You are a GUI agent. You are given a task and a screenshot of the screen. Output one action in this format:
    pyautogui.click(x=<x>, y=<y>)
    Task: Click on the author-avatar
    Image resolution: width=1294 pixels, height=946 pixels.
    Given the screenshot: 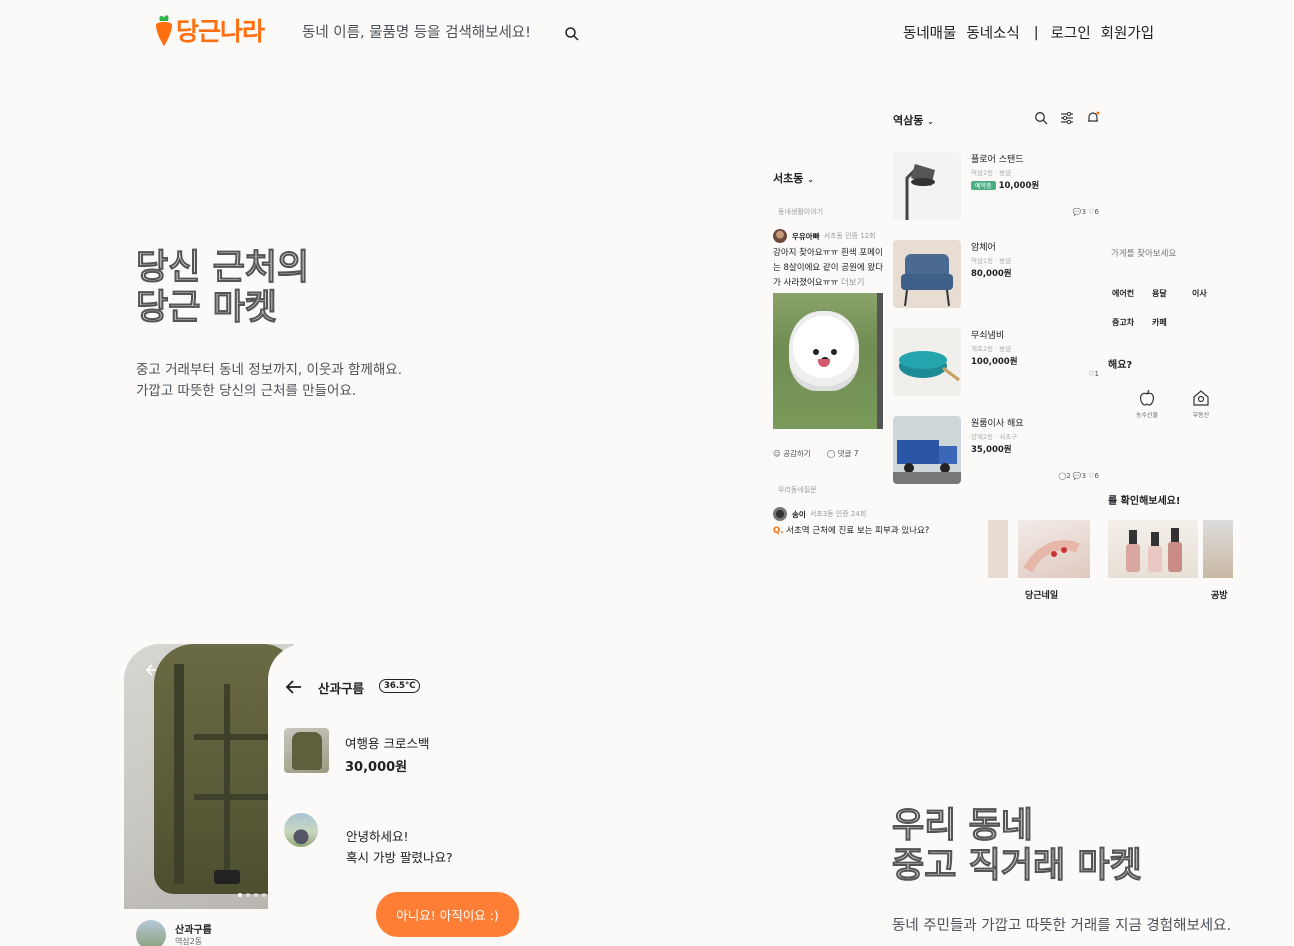 What is the action you would take?
    pyautogui.click(x=780, y=236)
    